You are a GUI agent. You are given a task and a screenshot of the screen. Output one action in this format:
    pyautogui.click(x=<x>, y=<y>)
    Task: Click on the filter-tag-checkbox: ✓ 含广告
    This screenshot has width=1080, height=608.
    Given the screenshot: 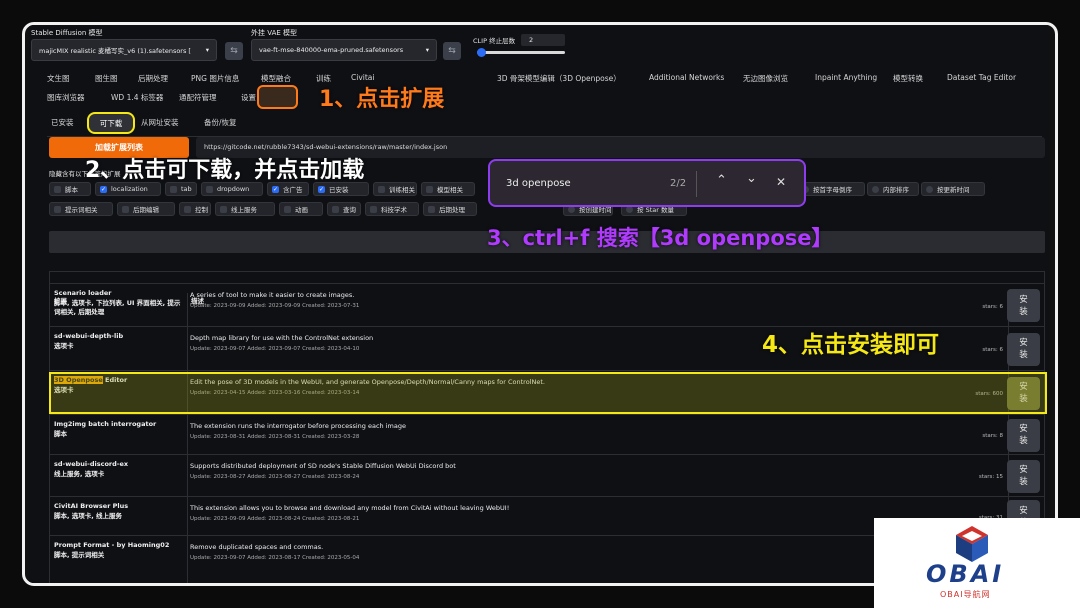 What is the action you would take?
    pyautogui.click(x=288, y=189)
    